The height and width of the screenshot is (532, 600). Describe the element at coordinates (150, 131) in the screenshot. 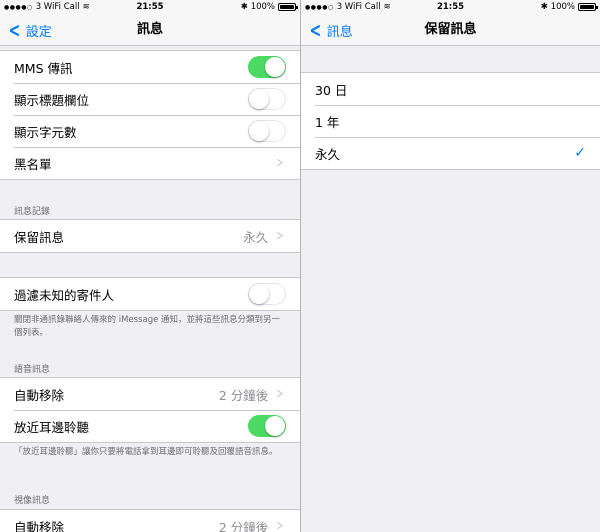

I see `char-count-row: 顯示字元數` at that location.